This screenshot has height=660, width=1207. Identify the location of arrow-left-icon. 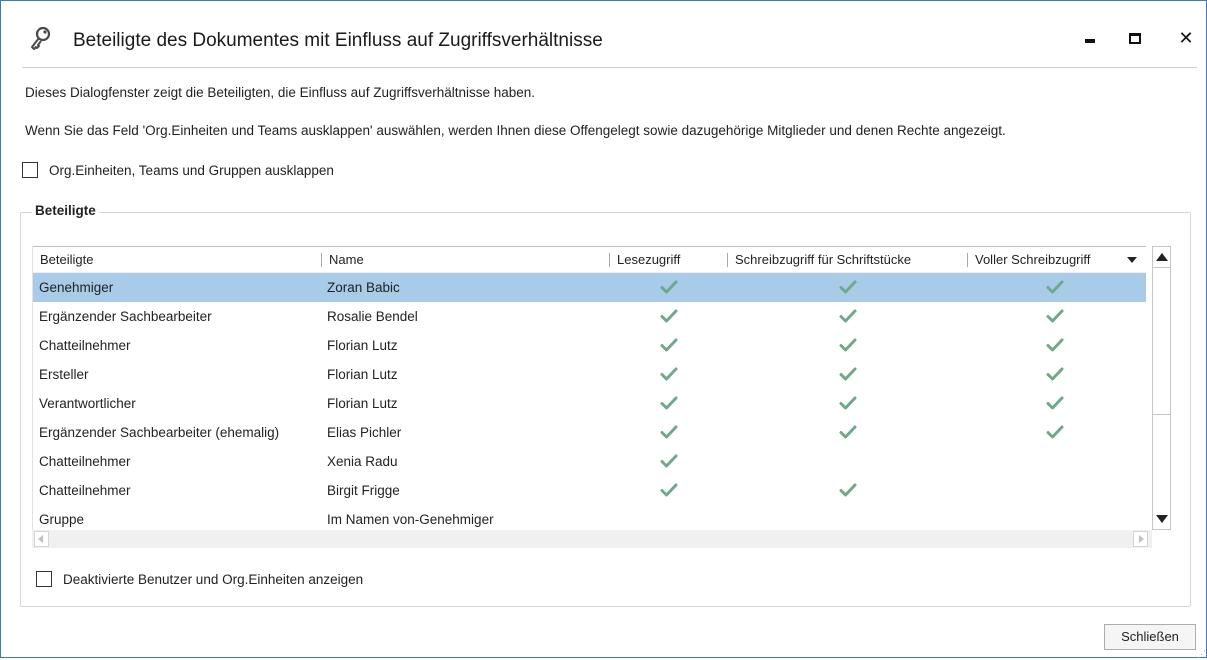
(40, 539).